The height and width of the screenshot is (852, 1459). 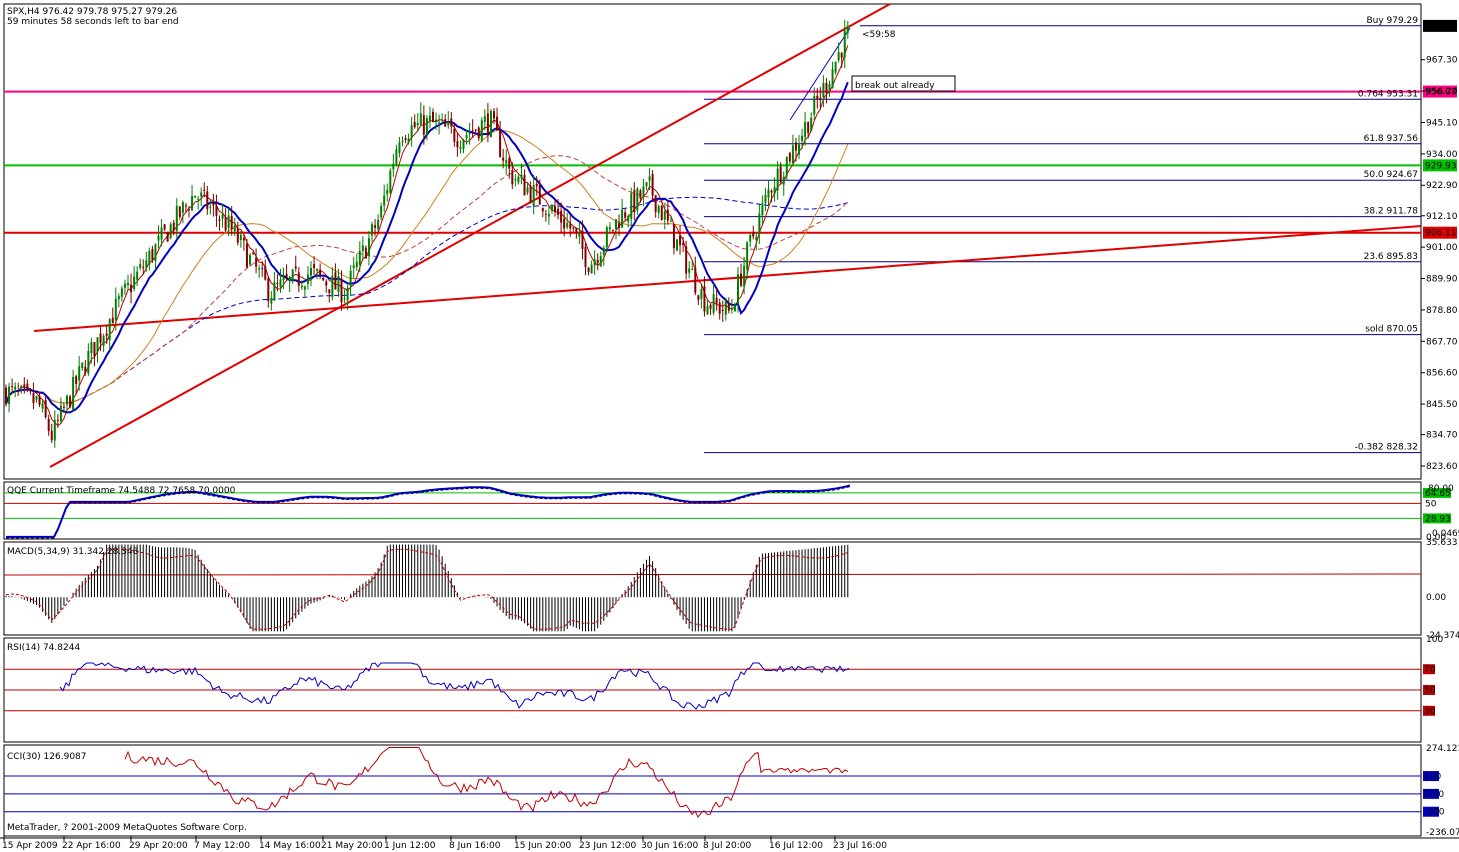 I want to click on rsi-tag-label-1: 70, so click(x=1430, y=670).